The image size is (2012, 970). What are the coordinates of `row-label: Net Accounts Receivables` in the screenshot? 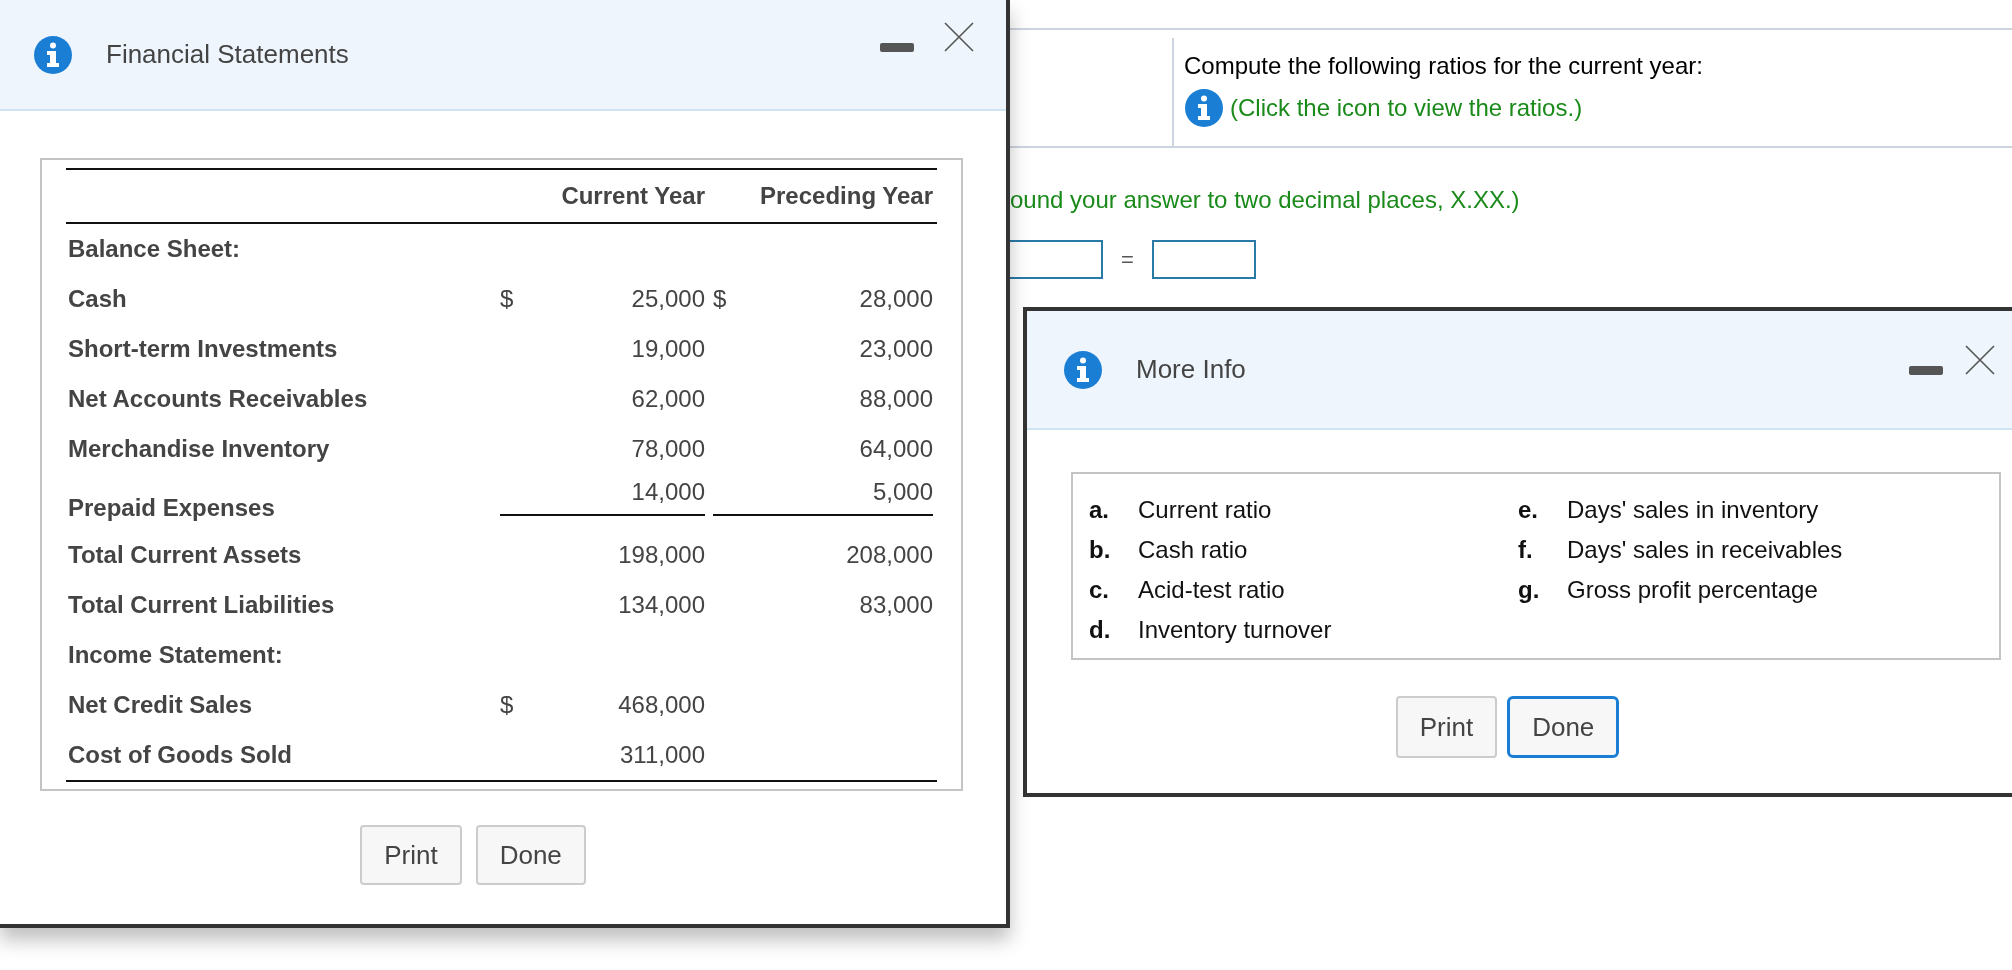 It's located at (218, 399).